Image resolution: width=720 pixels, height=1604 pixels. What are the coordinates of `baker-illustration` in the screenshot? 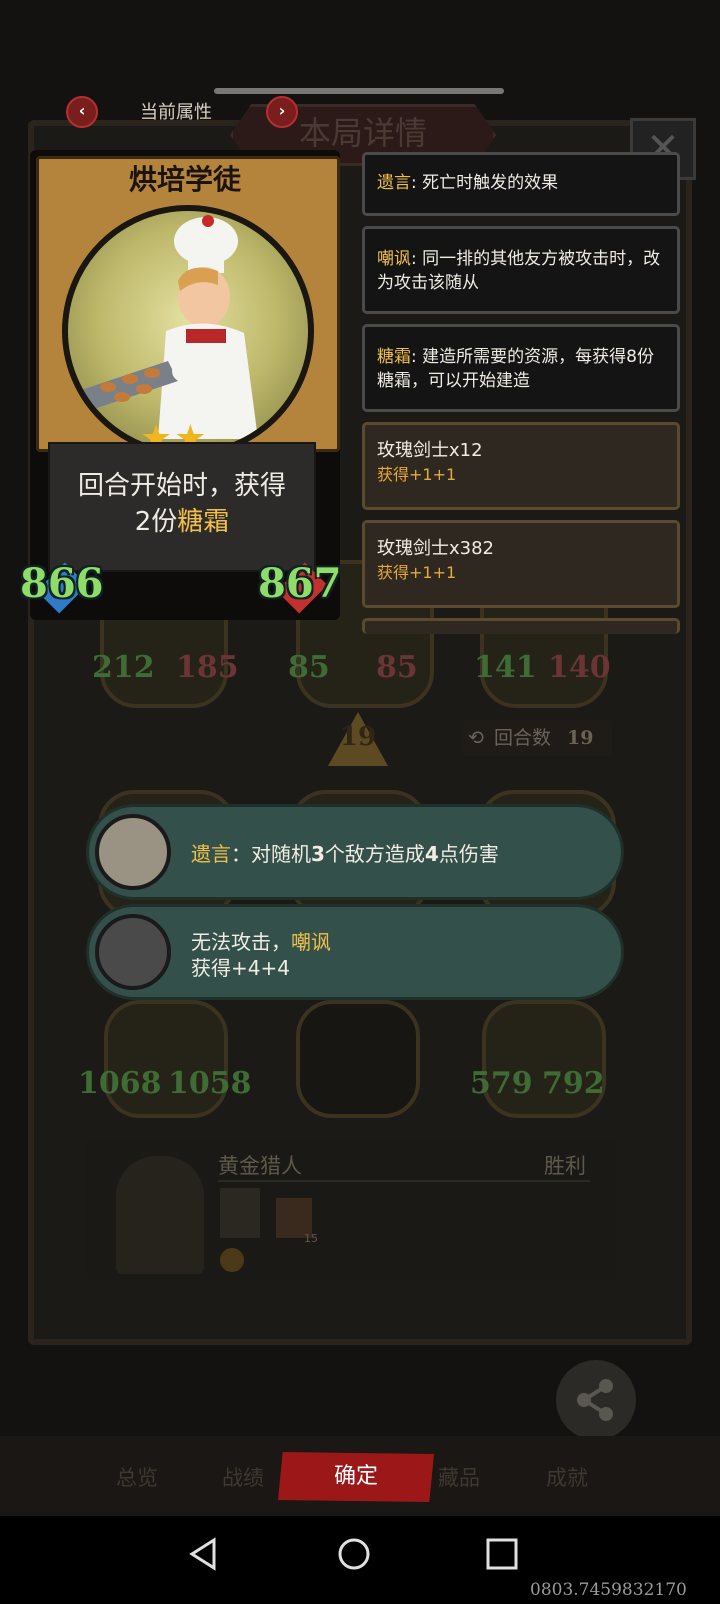 It's located at (168, 327).